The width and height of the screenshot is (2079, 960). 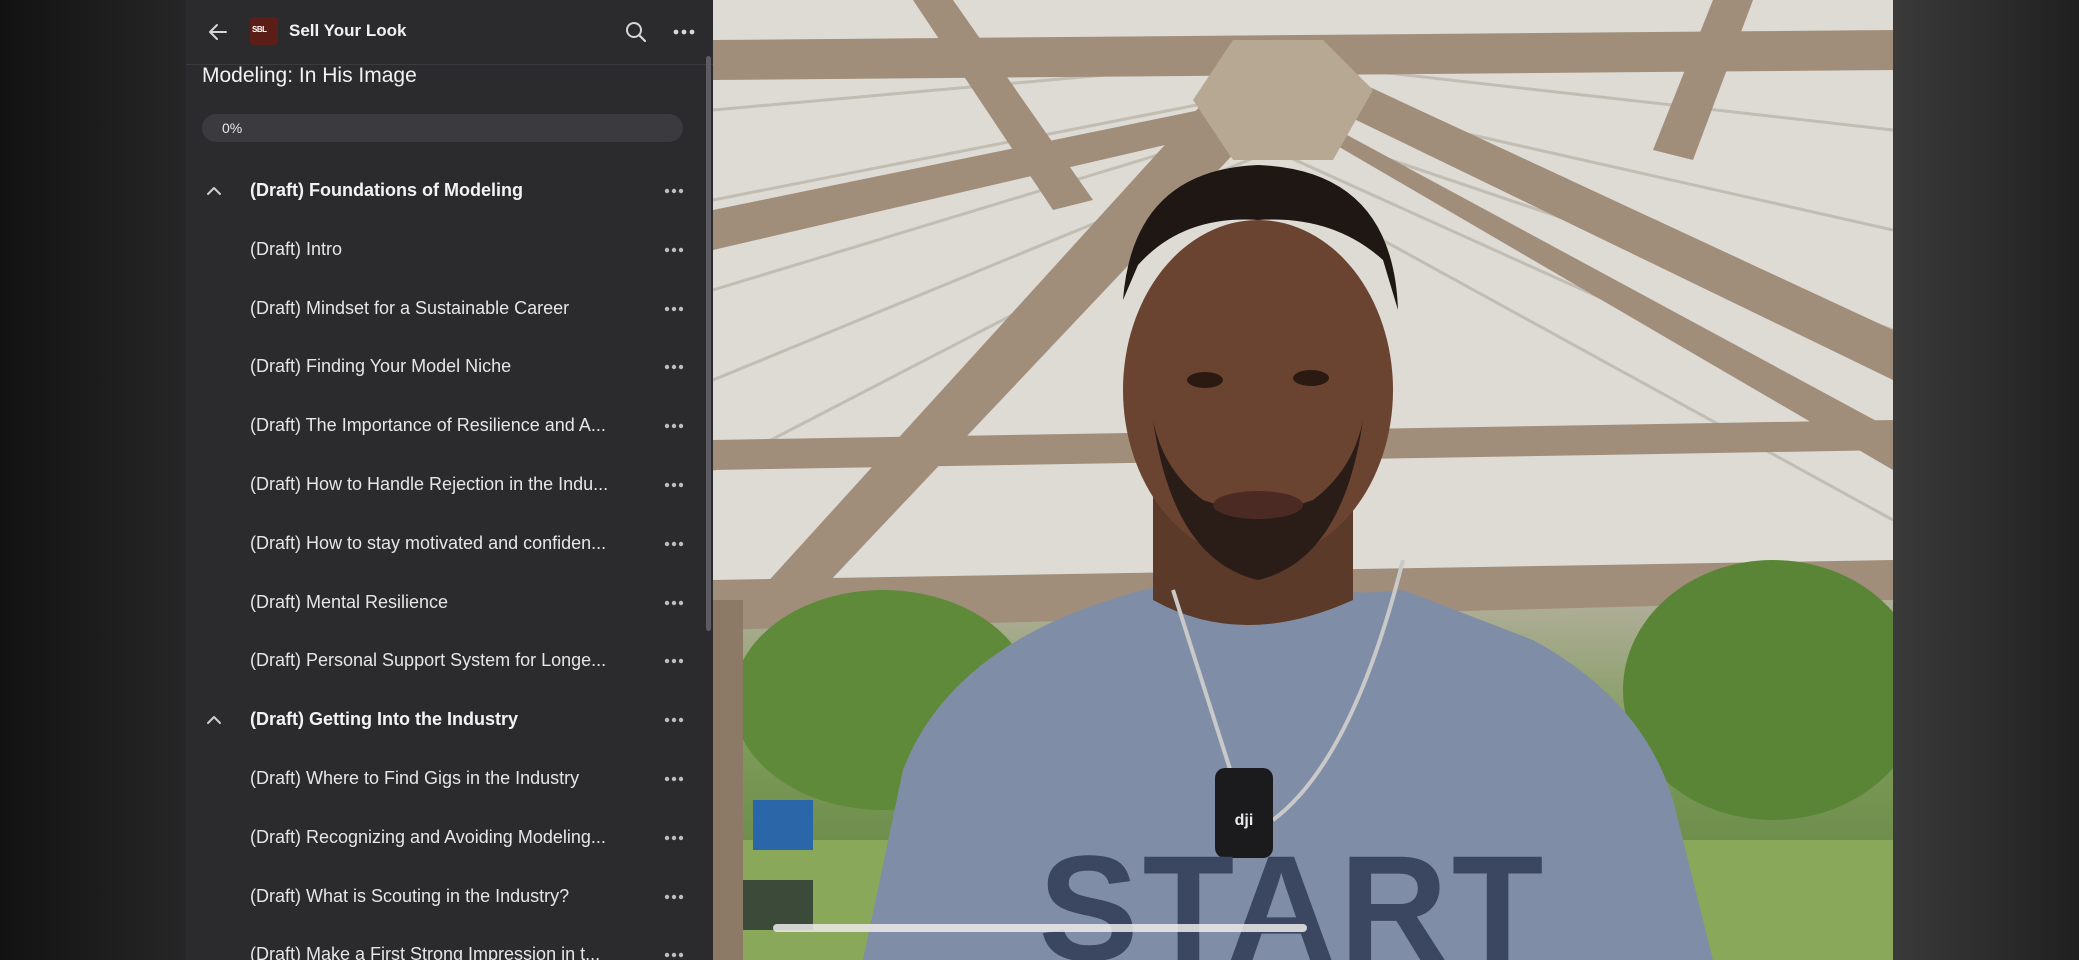 I want to click on section-header: (Draft) Foundations of Modeling, so click(x=444, y=191).